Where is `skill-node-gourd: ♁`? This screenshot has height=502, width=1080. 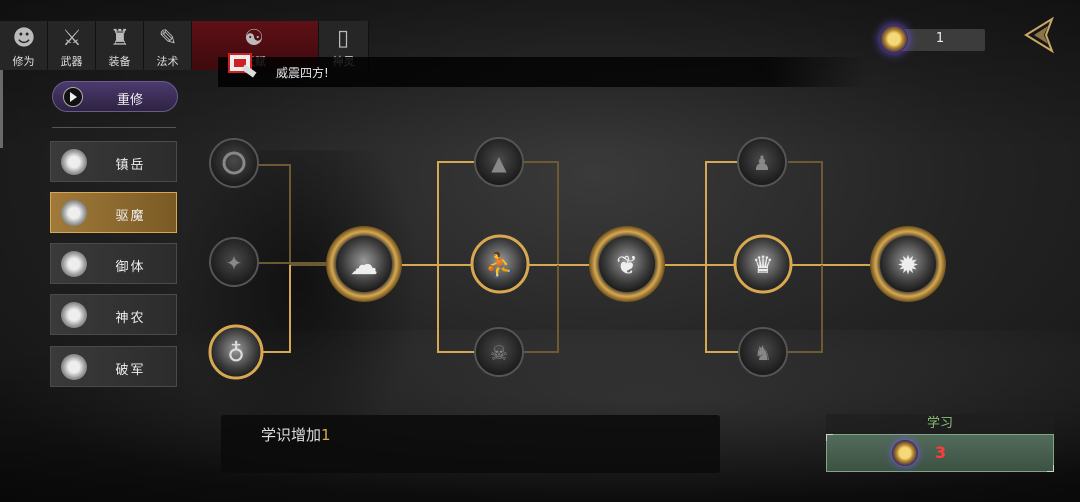
skill-node-gourd: ♁ is located at coordinates (236, 352).